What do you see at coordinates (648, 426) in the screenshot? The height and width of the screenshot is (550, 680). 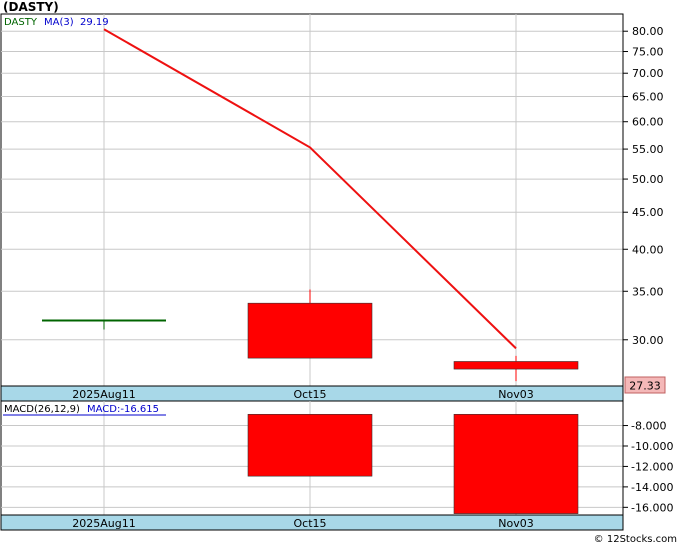 I see `macd-y-tick-label: -8.000` at bounding box center [648, 426].